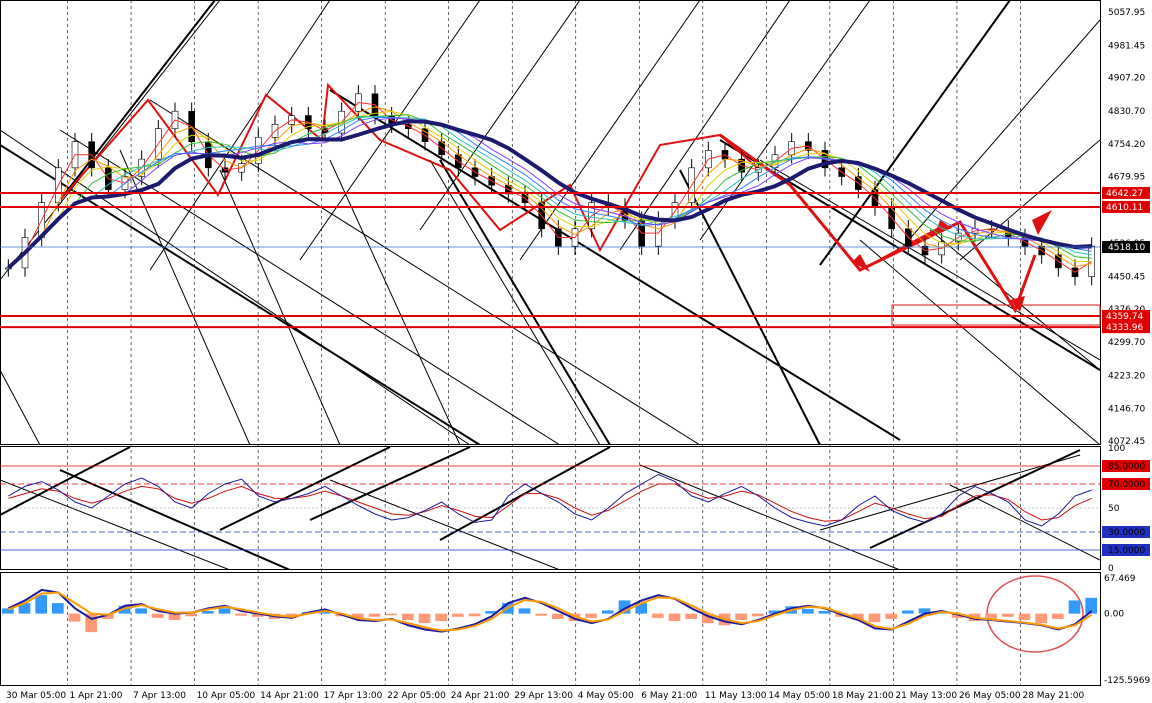 The image size is (1152, 703). What do you see at coordinates (1126, 533) in the screenshot?
I see `rsi-tick-label: 30.0000` at bounding box center [1126, 533].